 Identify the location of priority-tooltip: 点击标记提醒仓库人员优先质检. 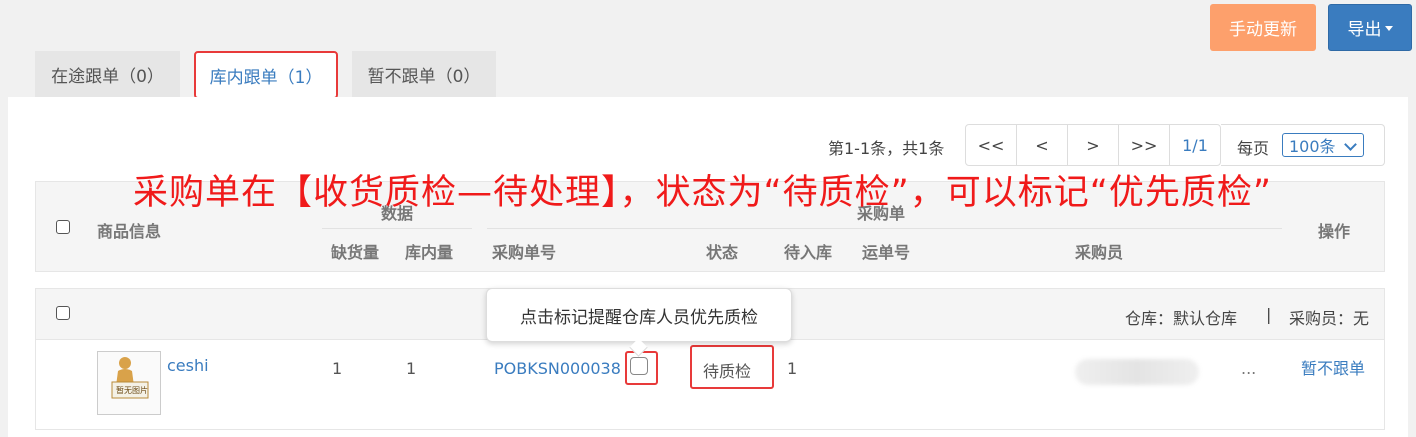
(639, 315).